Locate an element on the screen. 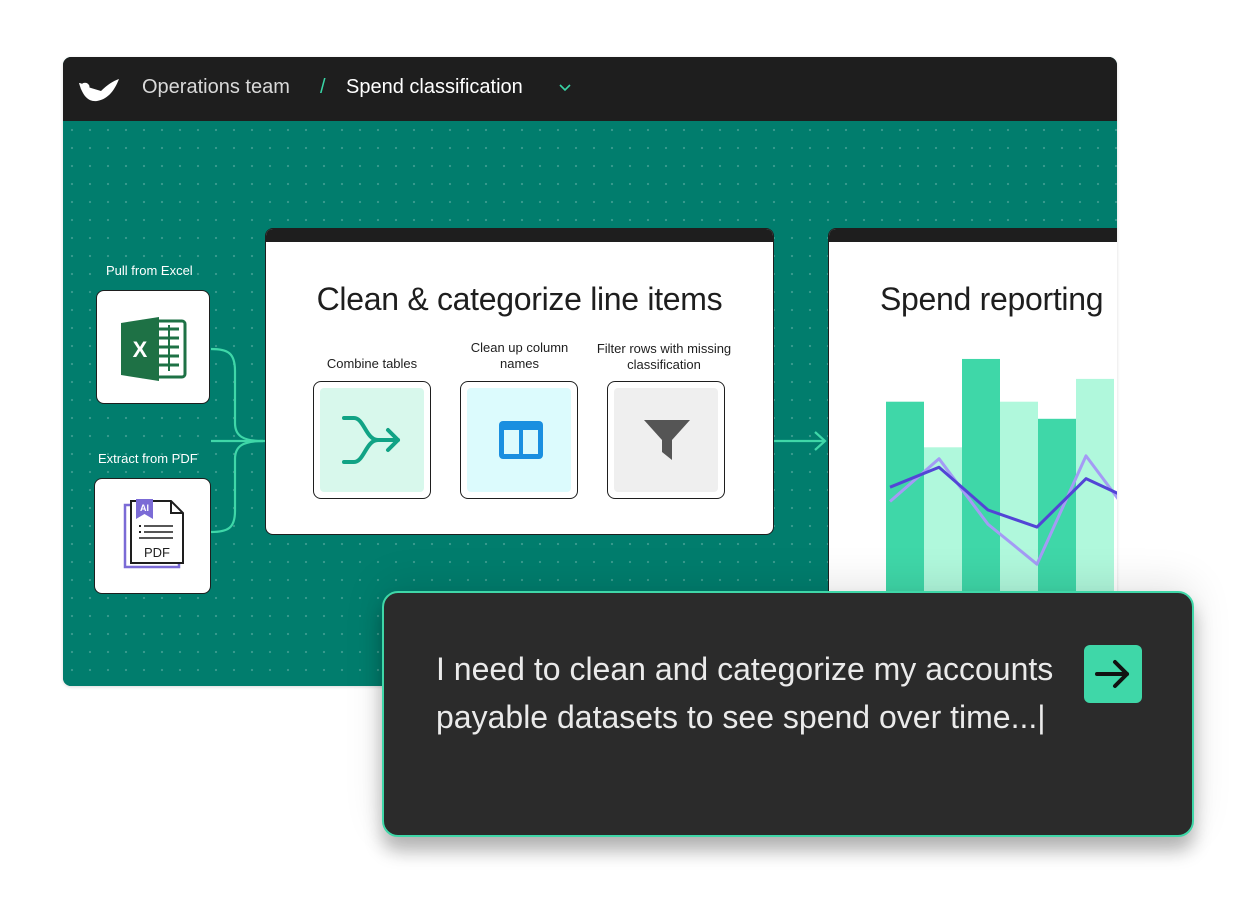 The width and height of the screenshot is (1245, 900). step-label-combine: Combine tables is located at coordinates (372, 363).